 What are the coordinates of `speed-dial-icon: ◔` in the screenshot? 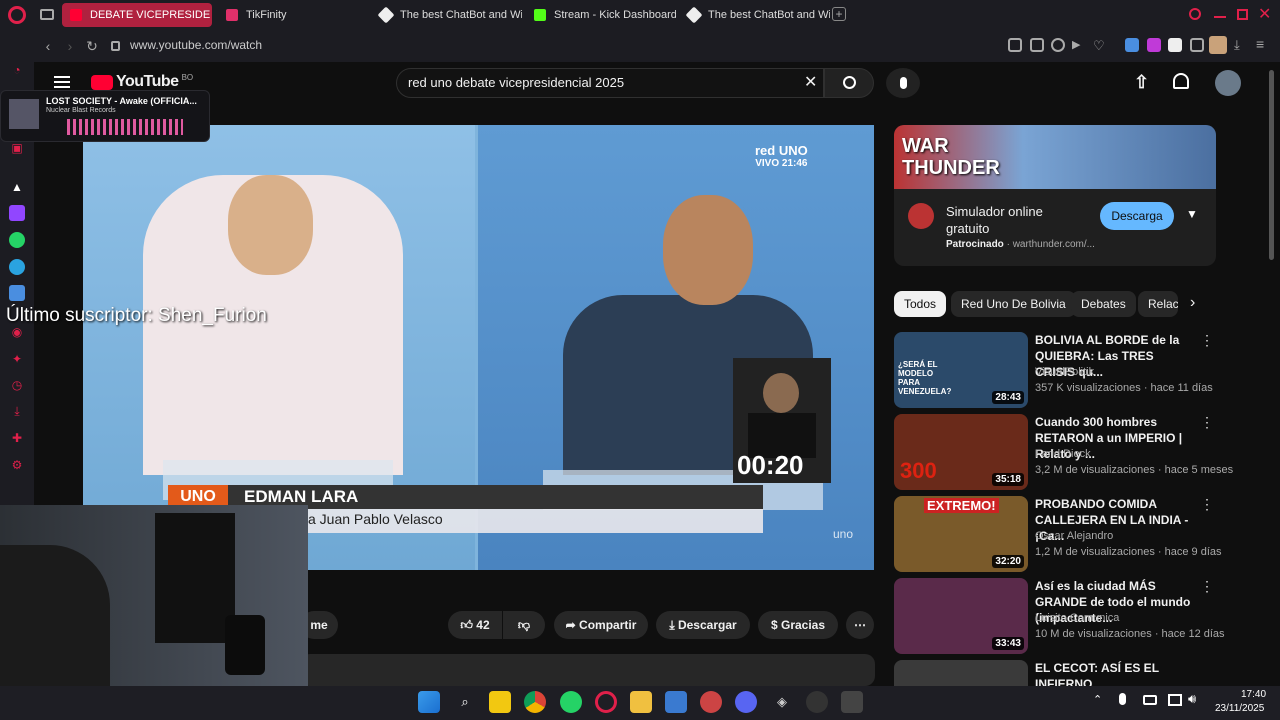 It's located at (17, 70).